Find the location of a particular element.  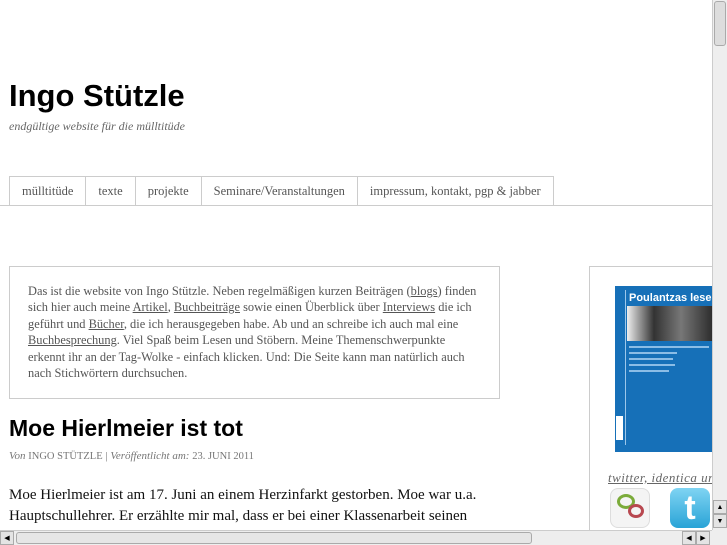

link-buecher: Bücher is located at coordinates (106, 324).